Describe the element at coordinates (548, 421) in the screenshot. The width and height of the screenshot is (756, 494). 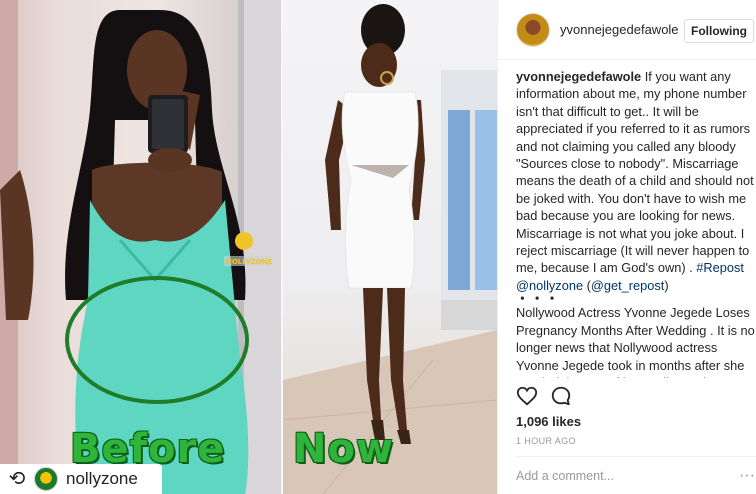
I see `like-count: 1,096 likes` at that location.